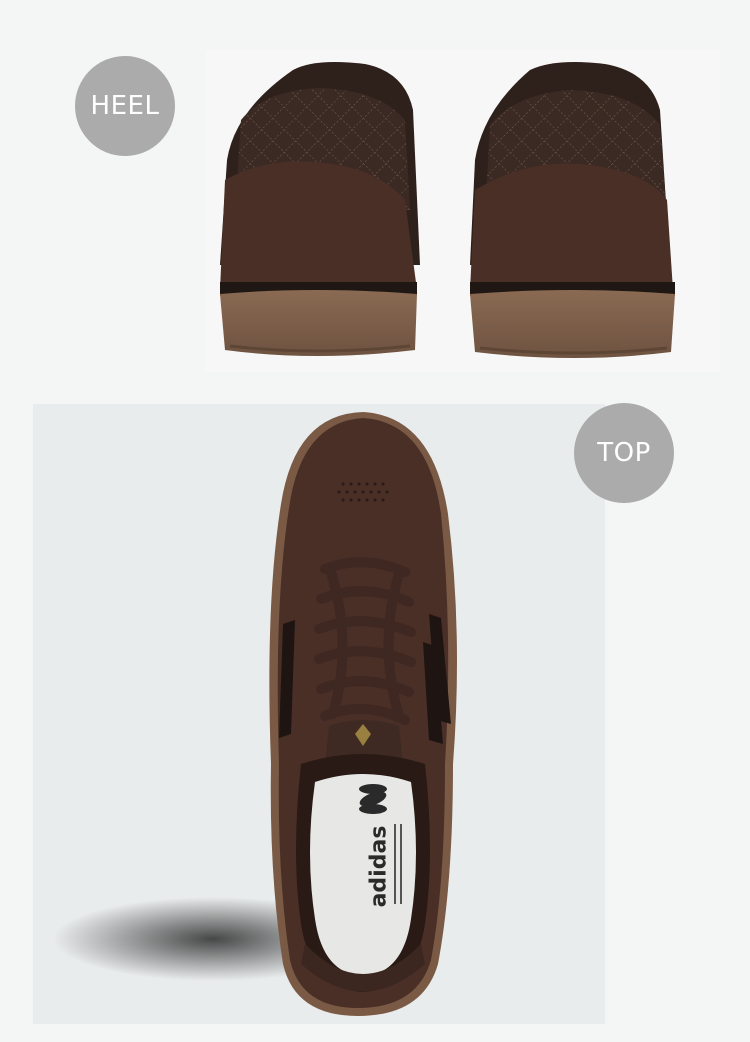 The height and width of the screenshot is (1042, 750). I want to click on top-label-badge: TOP, so click(624, 453).